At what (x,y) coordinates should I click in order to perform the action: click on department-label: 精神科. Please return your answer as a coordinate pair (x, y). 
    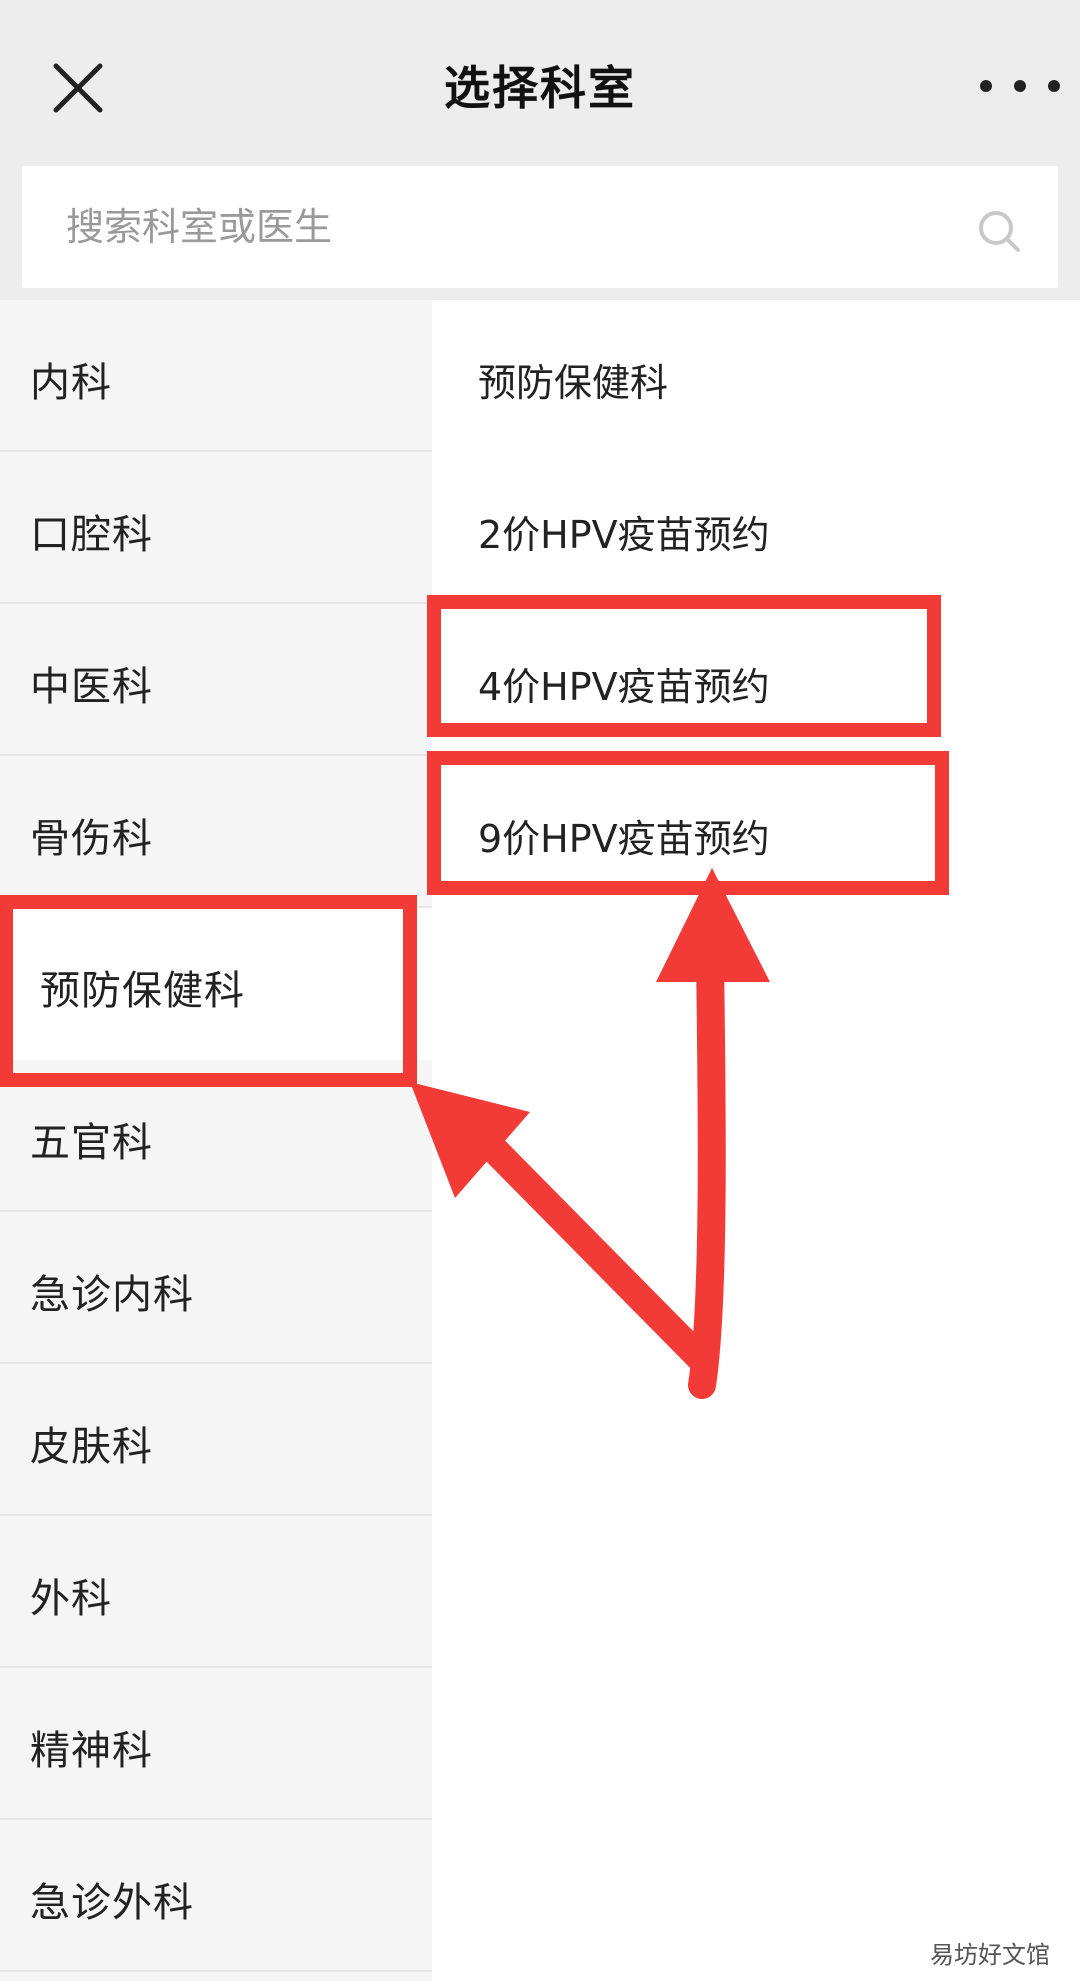
    Looking at the image, I should click on (91, 1751).